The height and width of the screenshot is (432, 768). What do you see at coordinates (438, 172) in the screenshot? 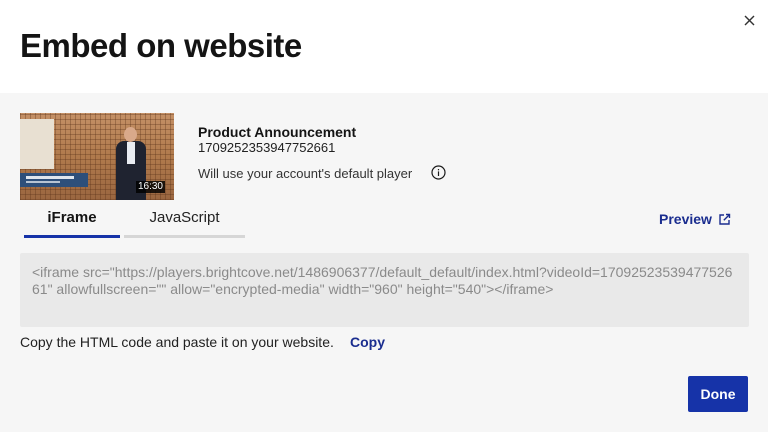
I see `info-icon` at bounding box center [438, 172].